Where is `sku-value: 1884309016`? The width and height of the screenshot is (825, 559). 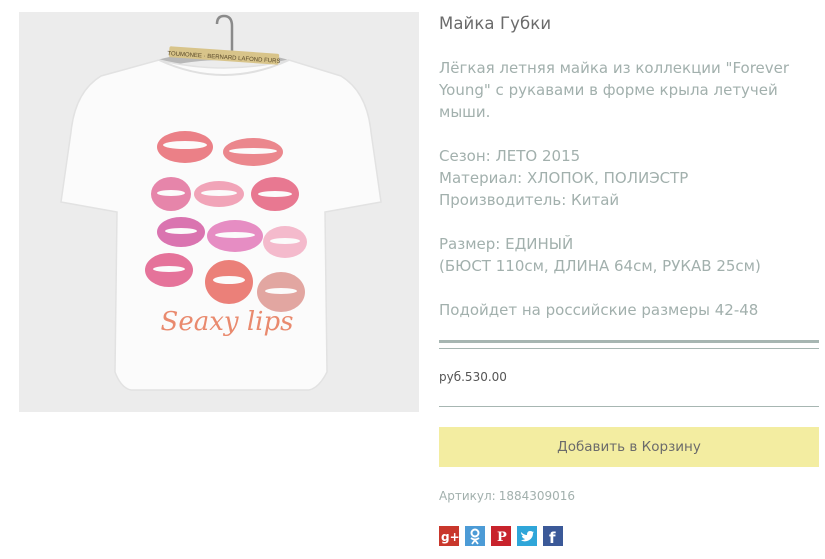 sku-value: 1884309016 is located at coordinates (537, 496).